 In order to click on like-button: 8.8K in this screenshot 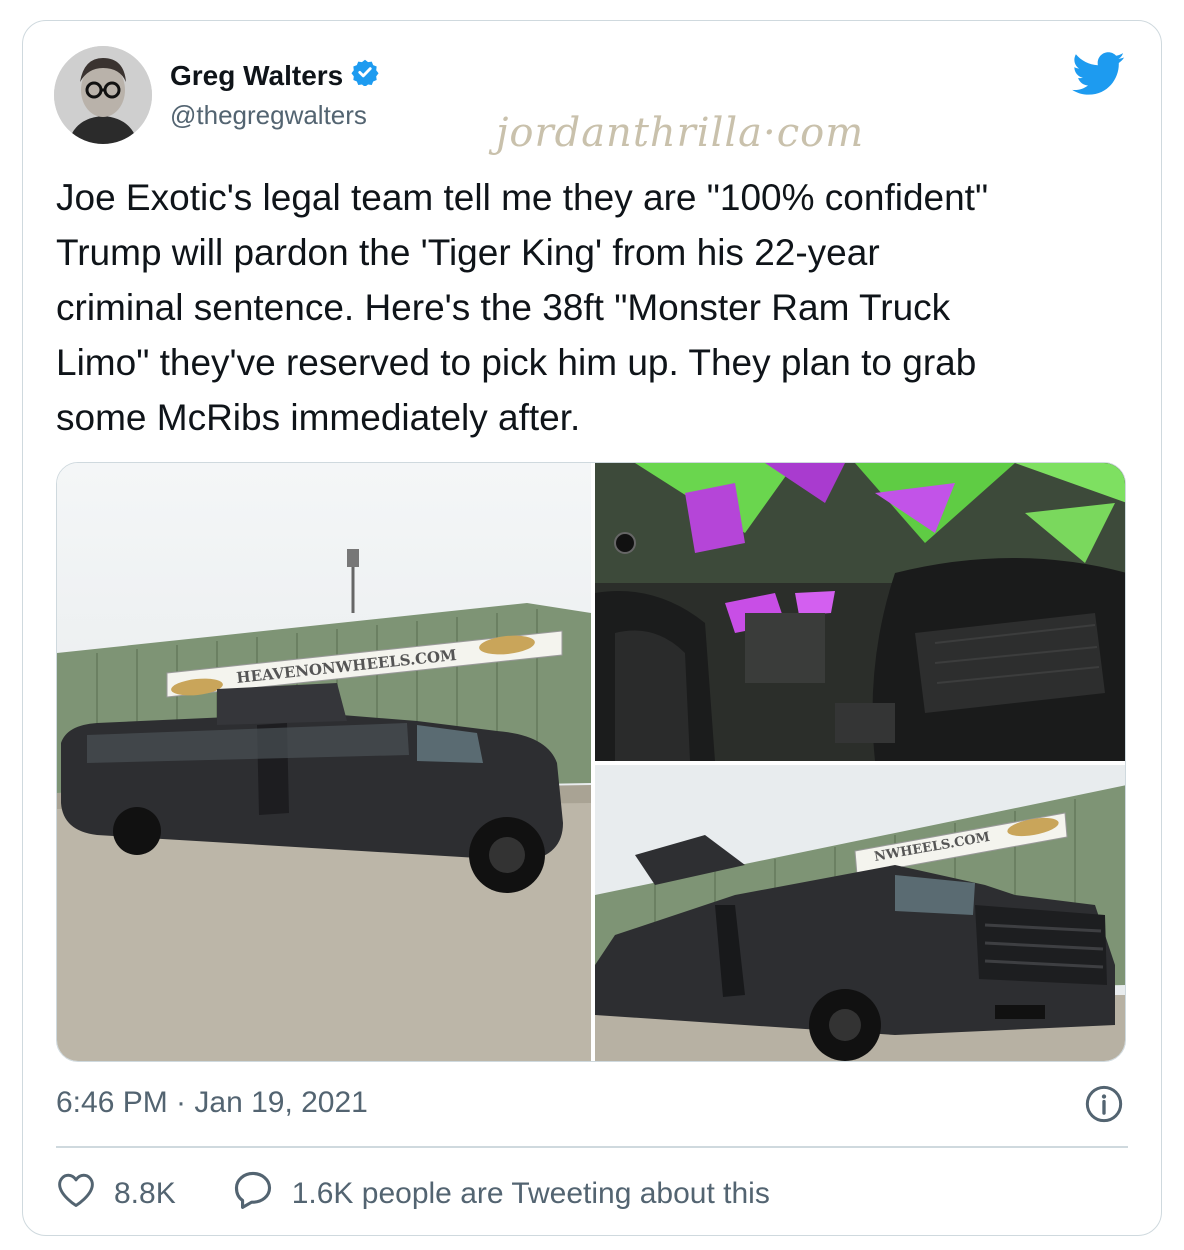, I will do `click(116, 1194)`.